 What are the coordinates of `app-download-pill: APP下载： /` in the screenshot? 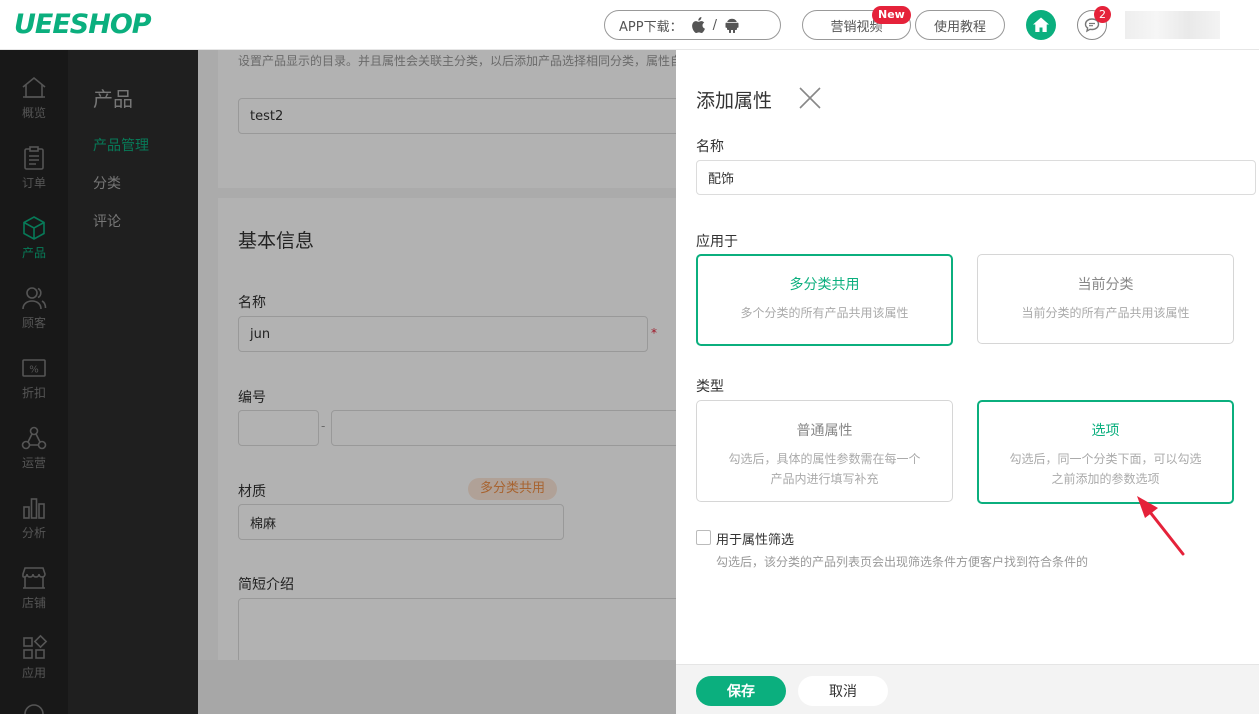 It's located at (692, 25).